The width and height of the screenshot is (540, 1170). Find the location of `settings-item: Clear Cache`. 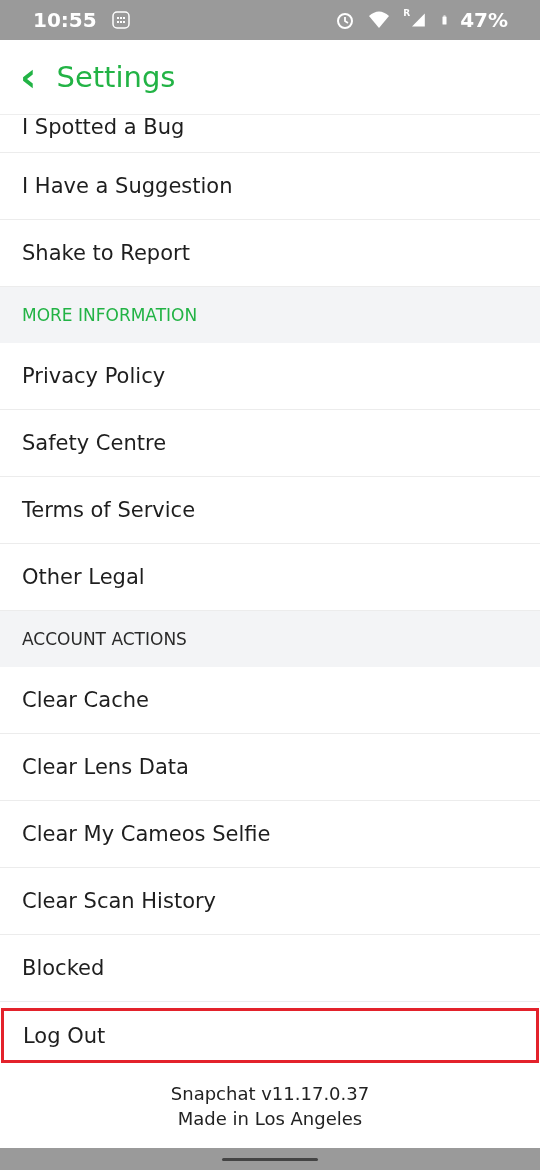

settings-item: Clear Cache is located at coordinates (270, 700).